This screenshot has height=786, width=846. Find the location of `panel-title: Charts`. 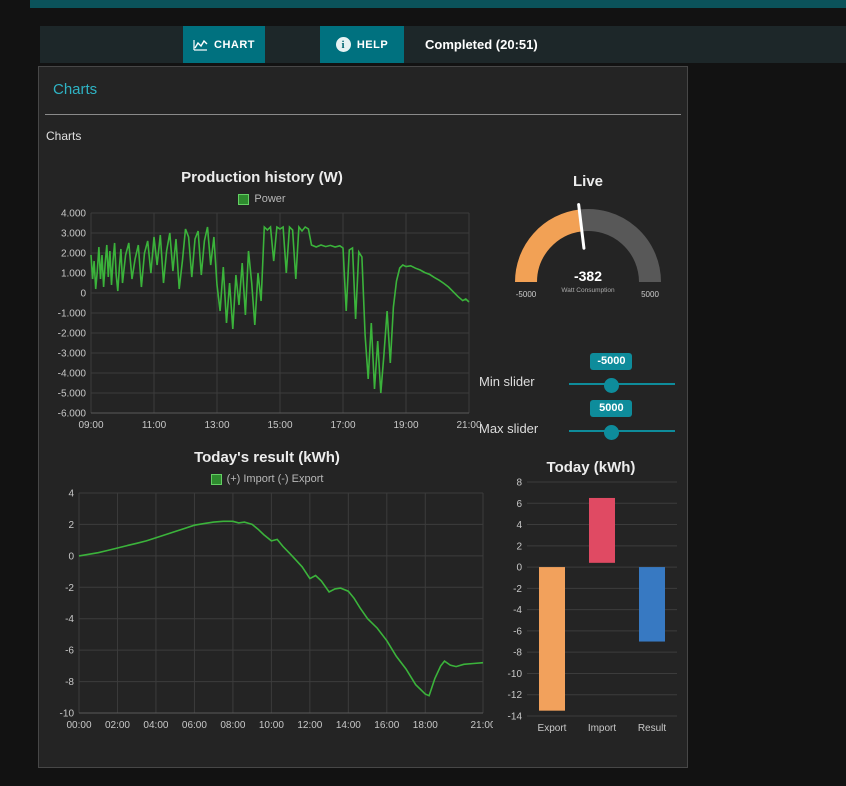

panel-title: Charts is located at coordinates (75, 89).